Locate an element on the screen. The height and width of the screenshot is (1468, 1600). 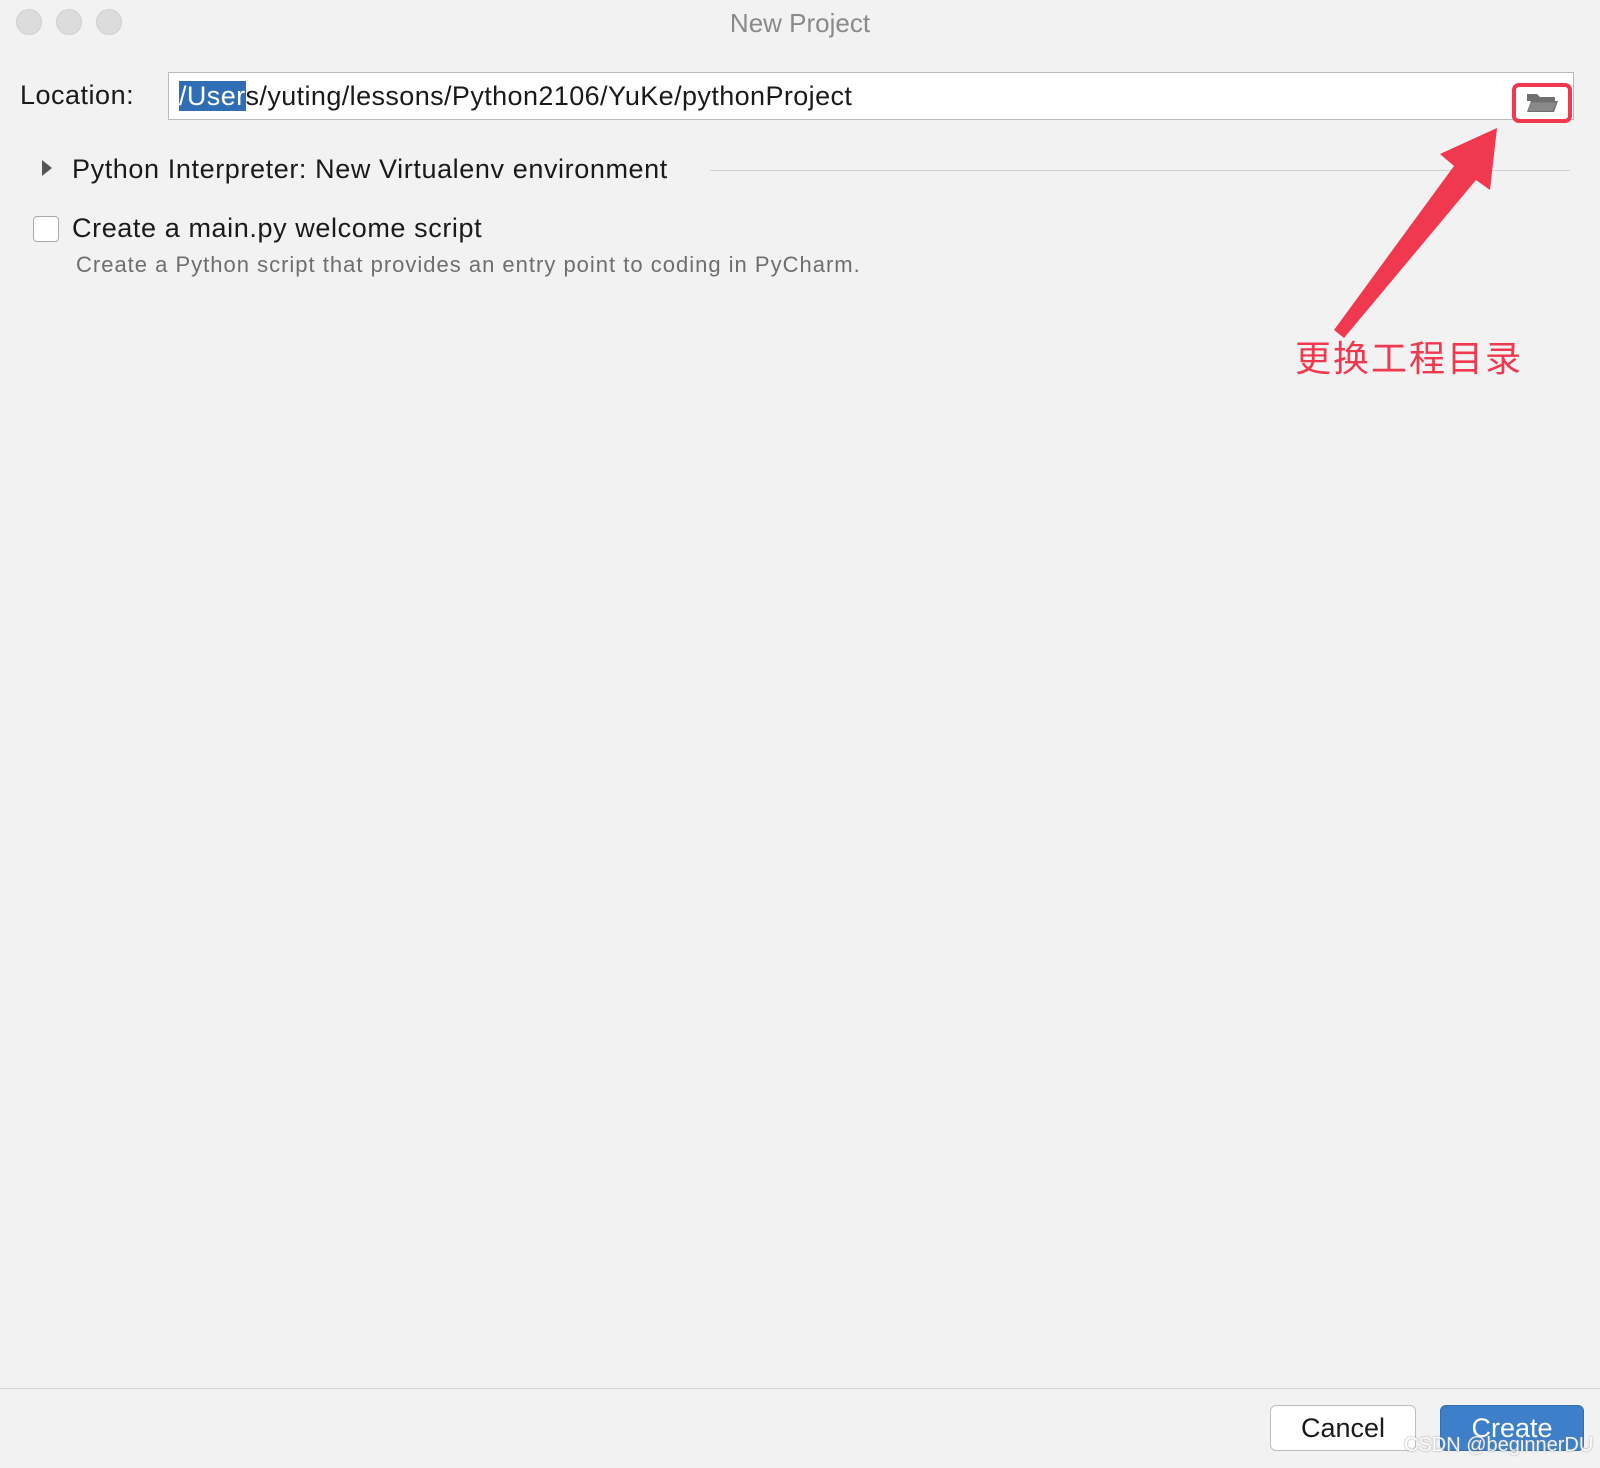
watermark: CSDN @beginnerDU is located at coordinates (1499, 1445).